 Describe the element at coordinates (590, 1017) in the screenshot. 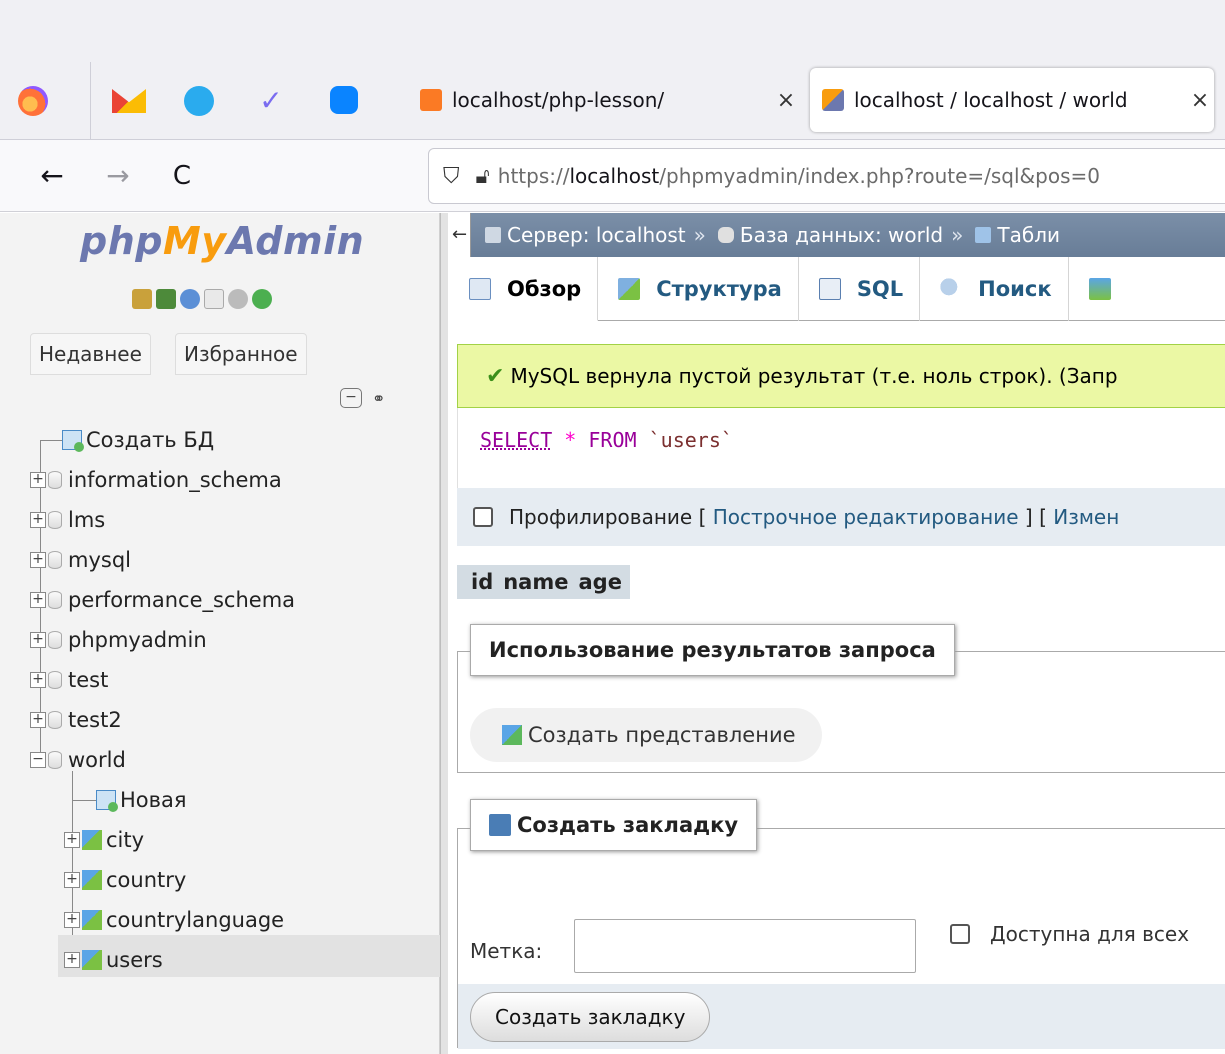

I see `create-bookmark-button: Создать закладку` at that location.